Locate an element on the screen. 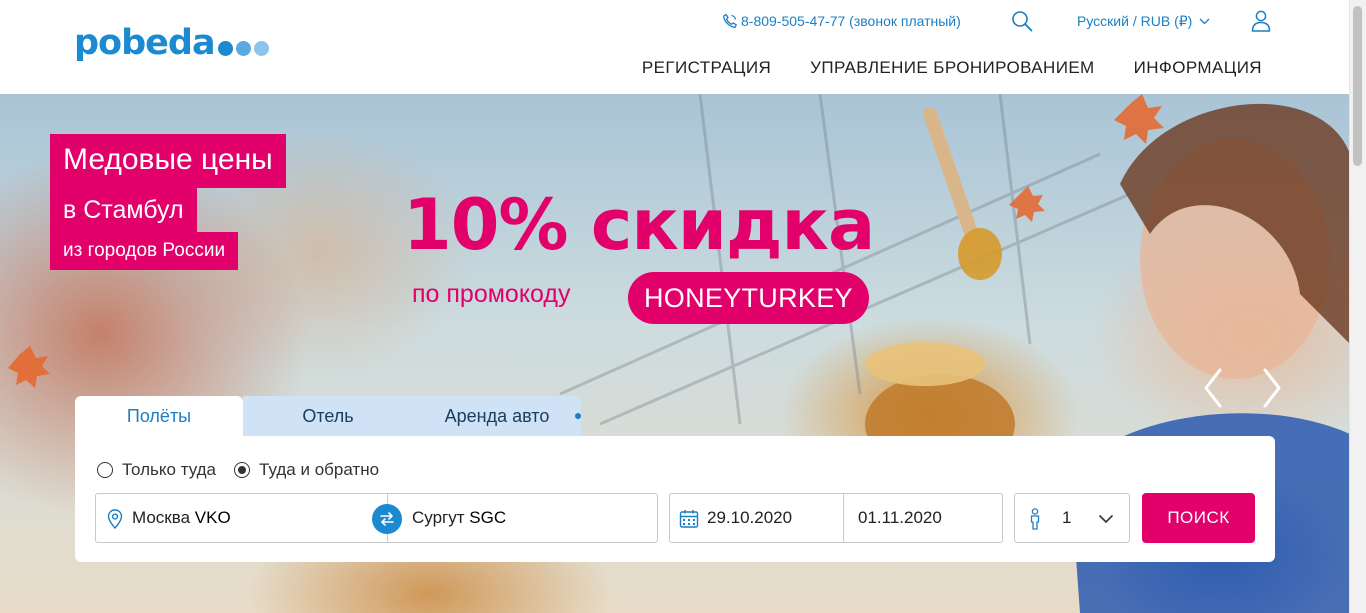 This screenshot has width=1366, height=613. destination-field: Сургут SGC is located at coordinates (522, 518).